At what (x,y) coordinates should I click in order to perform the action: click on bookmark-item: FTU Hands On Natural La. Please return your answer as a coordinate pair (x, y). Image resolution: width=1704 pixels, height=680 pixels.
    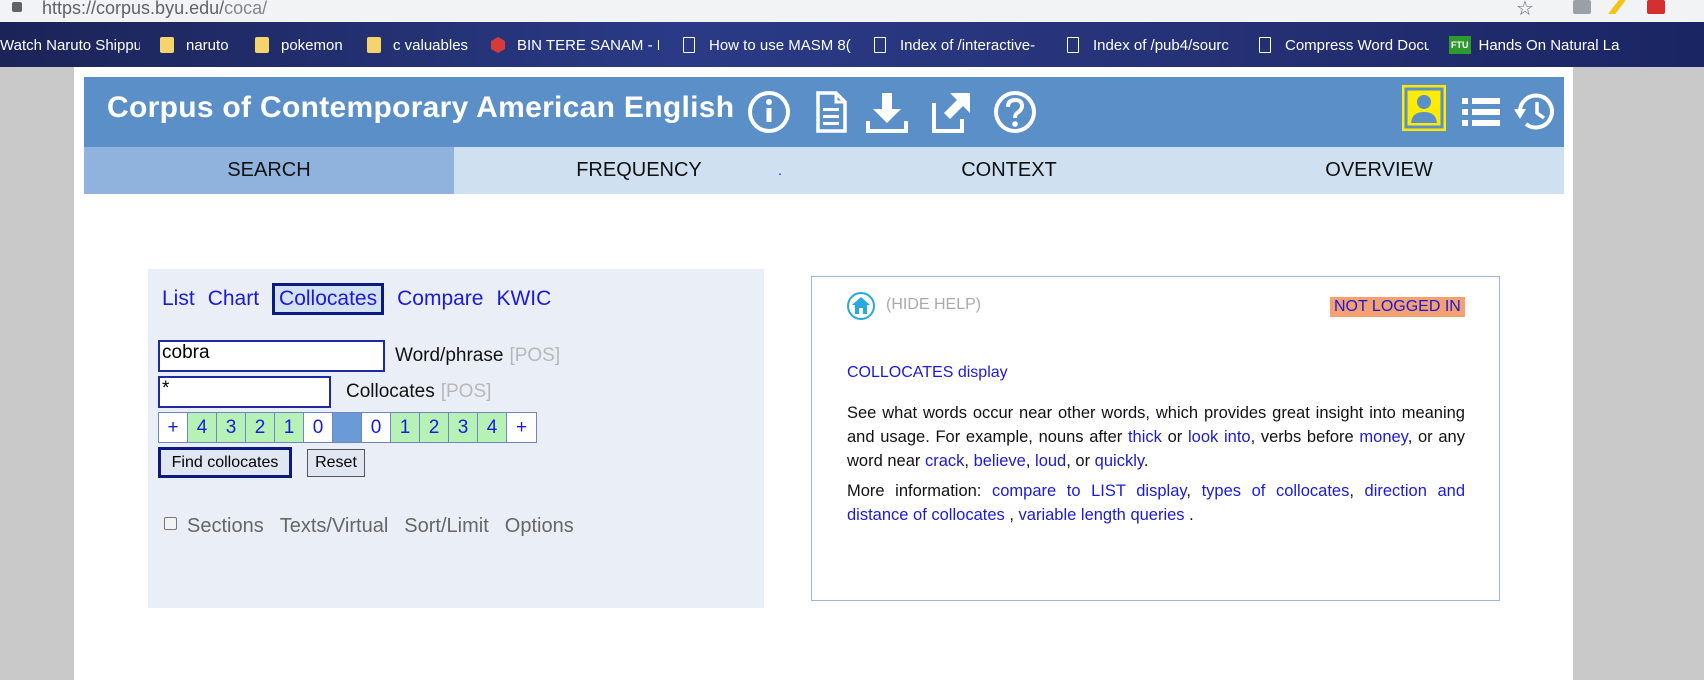
    Looking at the image, I should click on (1576, 45).